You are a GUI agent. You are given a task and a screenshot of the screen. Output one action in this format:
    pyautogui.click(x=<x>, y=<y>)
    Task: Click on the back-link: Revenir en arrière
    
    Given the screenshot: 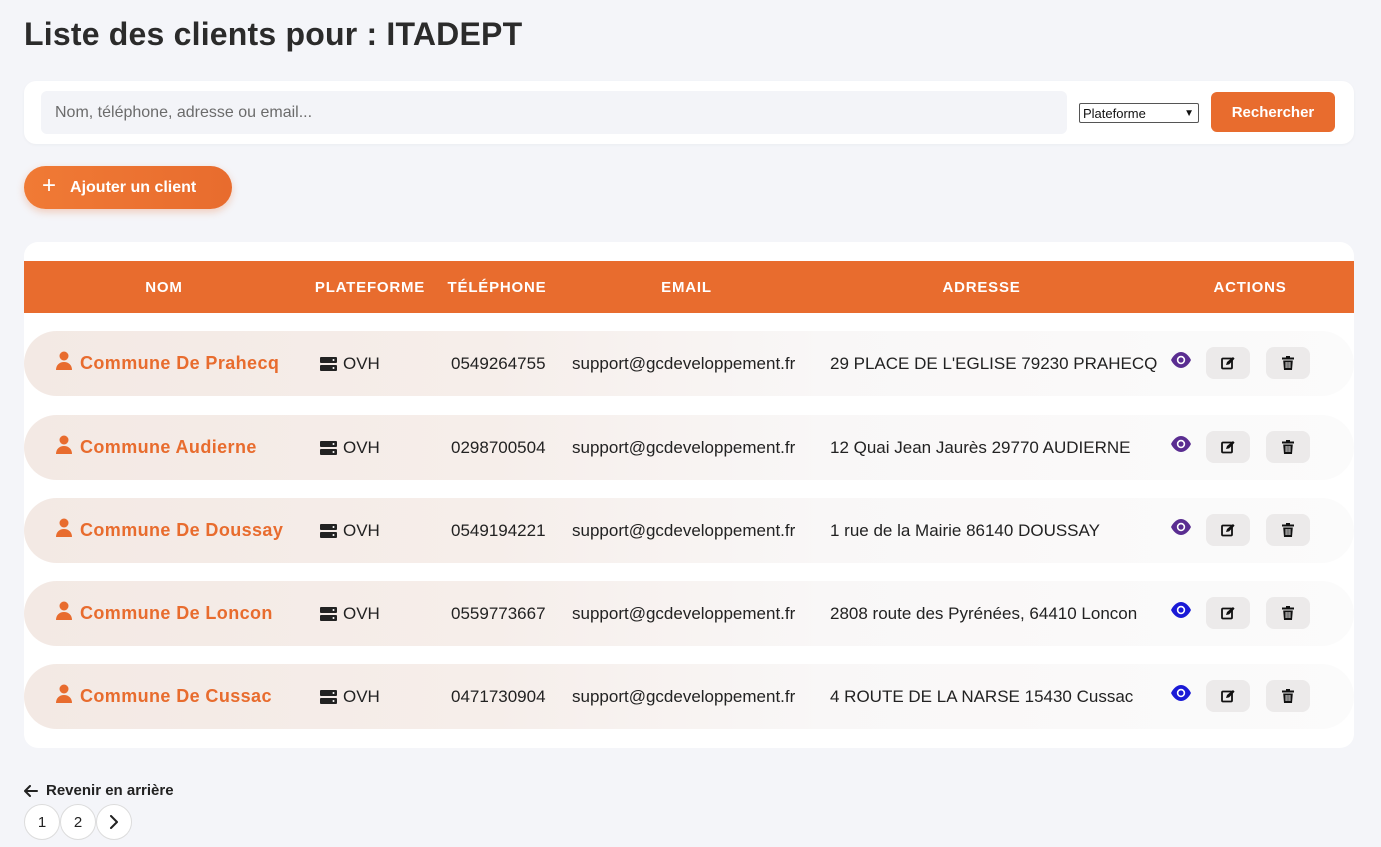 What is the action you would take?
    pyautogui.click(x=99, y=790)
    